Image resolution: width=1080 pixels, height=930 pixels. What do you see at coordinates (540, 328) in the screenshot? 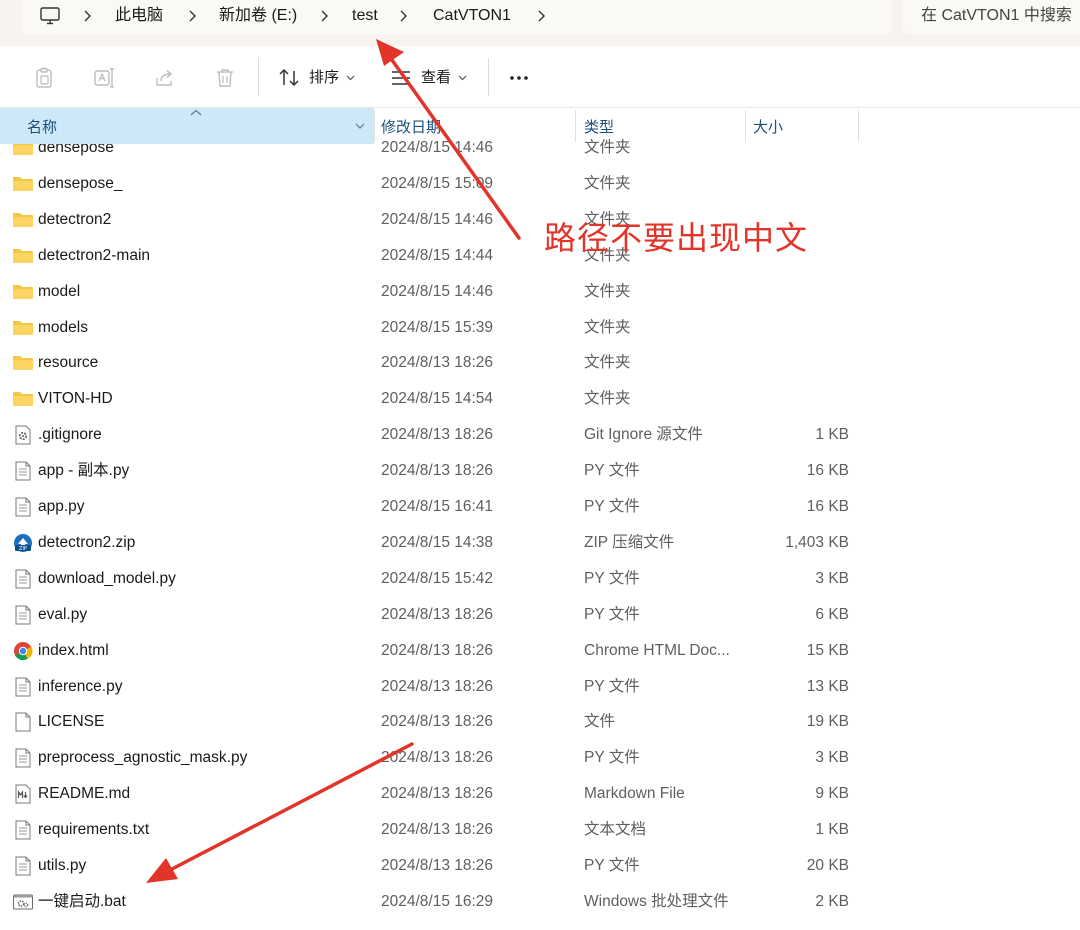
I see `file-row: models 2024/8/15 15:39 文件夹` at bounding box center [540, 328].